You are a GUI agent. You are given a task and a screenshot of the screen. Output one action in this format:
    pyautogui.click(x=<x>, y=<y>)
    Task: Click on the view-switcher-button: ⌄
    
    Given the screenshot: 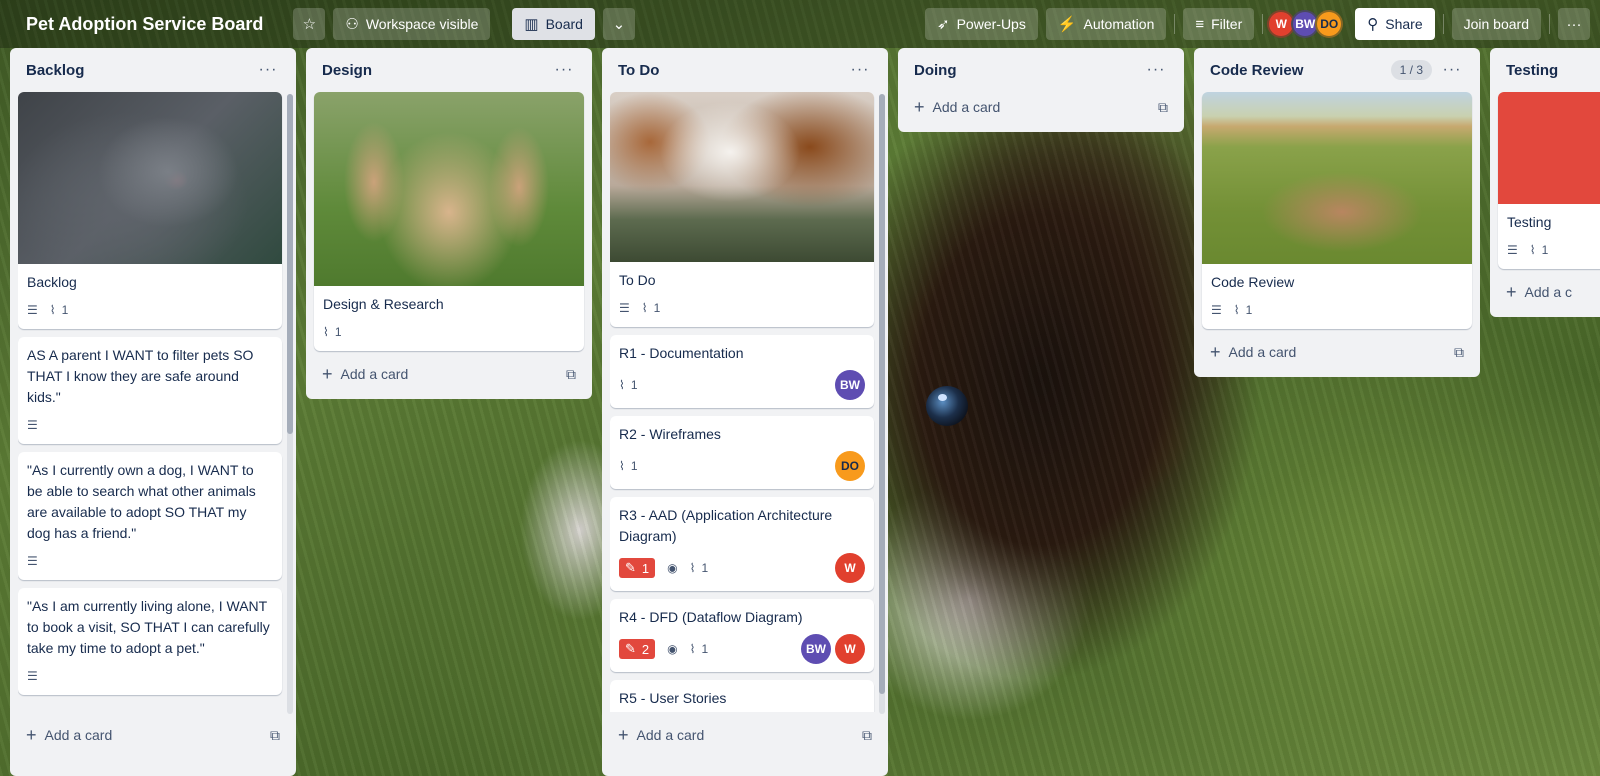 What is the action you would take?
    pyautogui.click(x=618, y=24)
    